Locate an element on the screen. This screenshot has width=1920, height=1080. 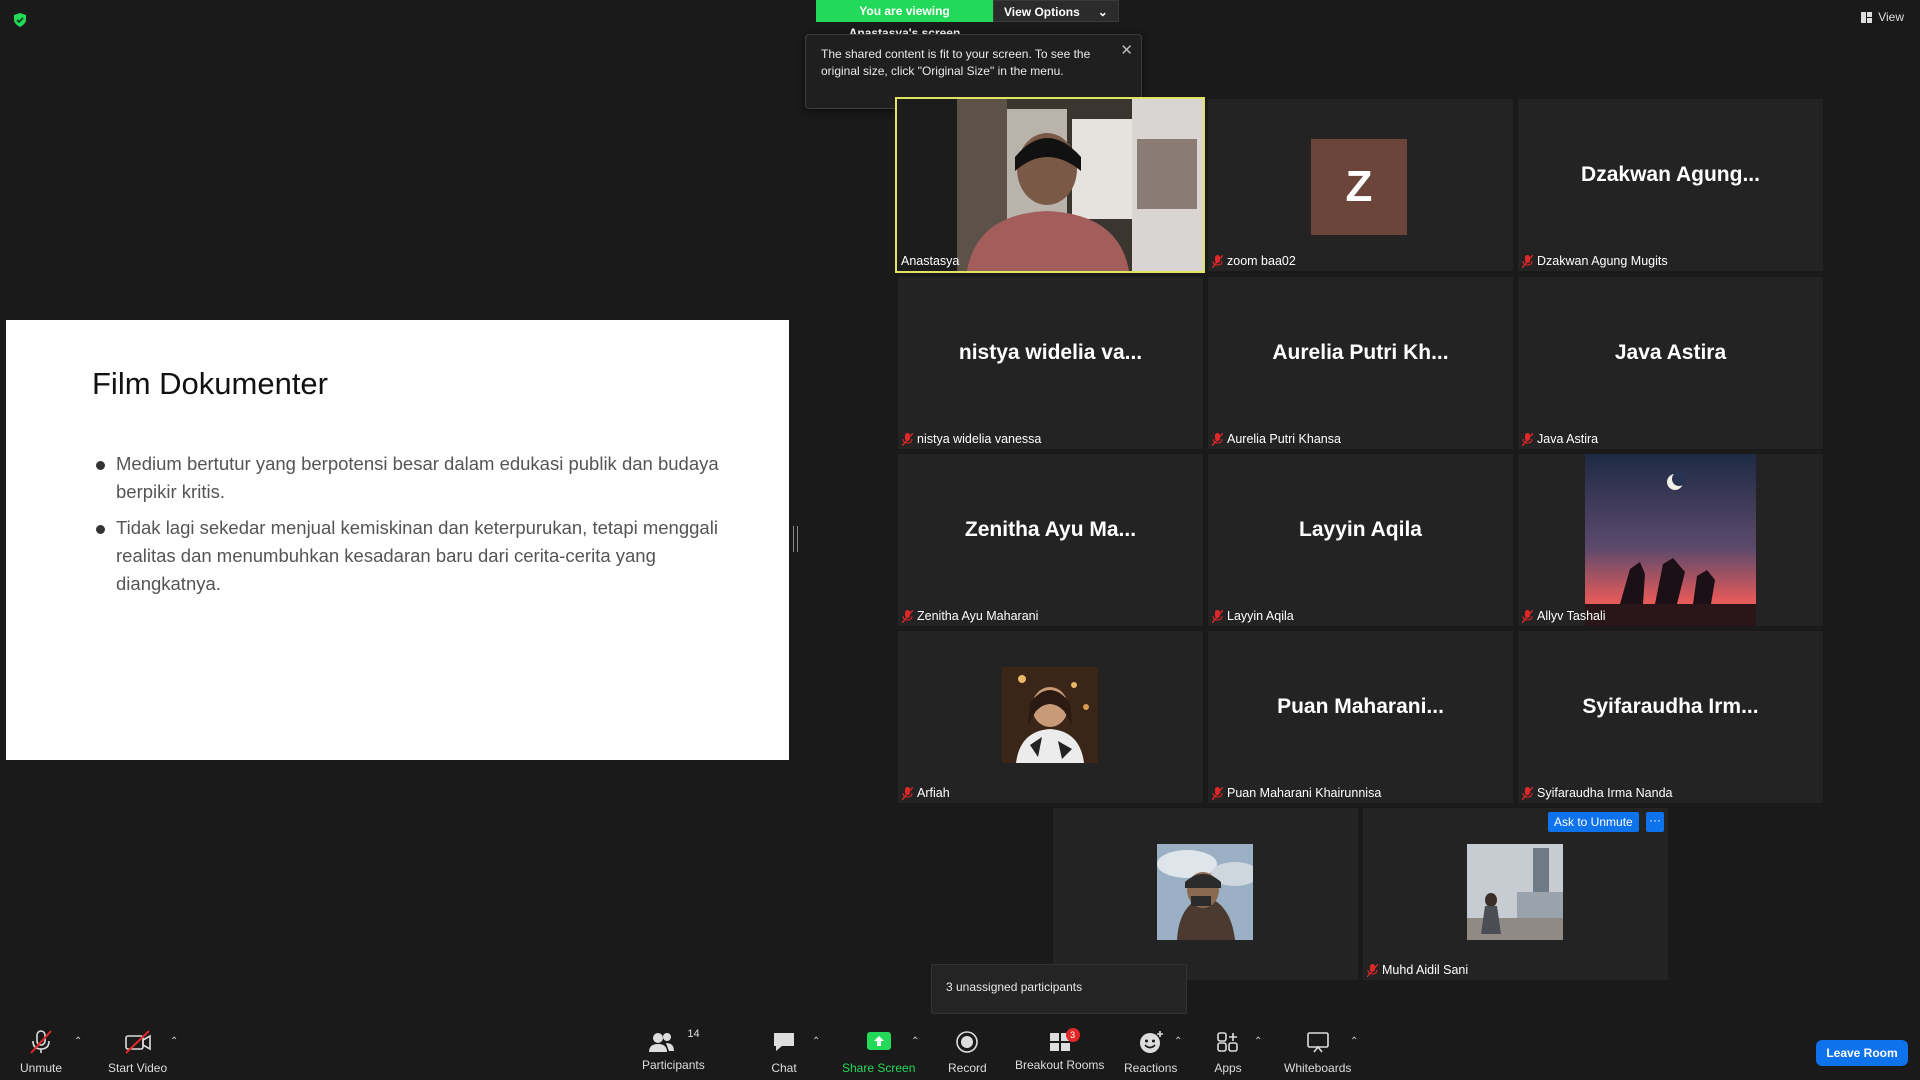
participant-name-label: Allyv Tashali is located at coordinates (1564, 616).